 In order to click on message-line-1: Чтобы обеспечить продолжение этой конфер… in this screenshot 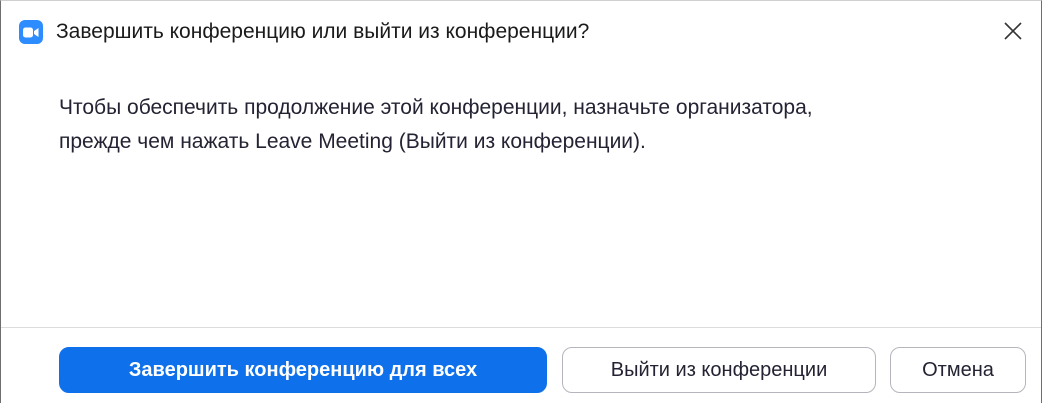, I will do `click(436, 107)`.